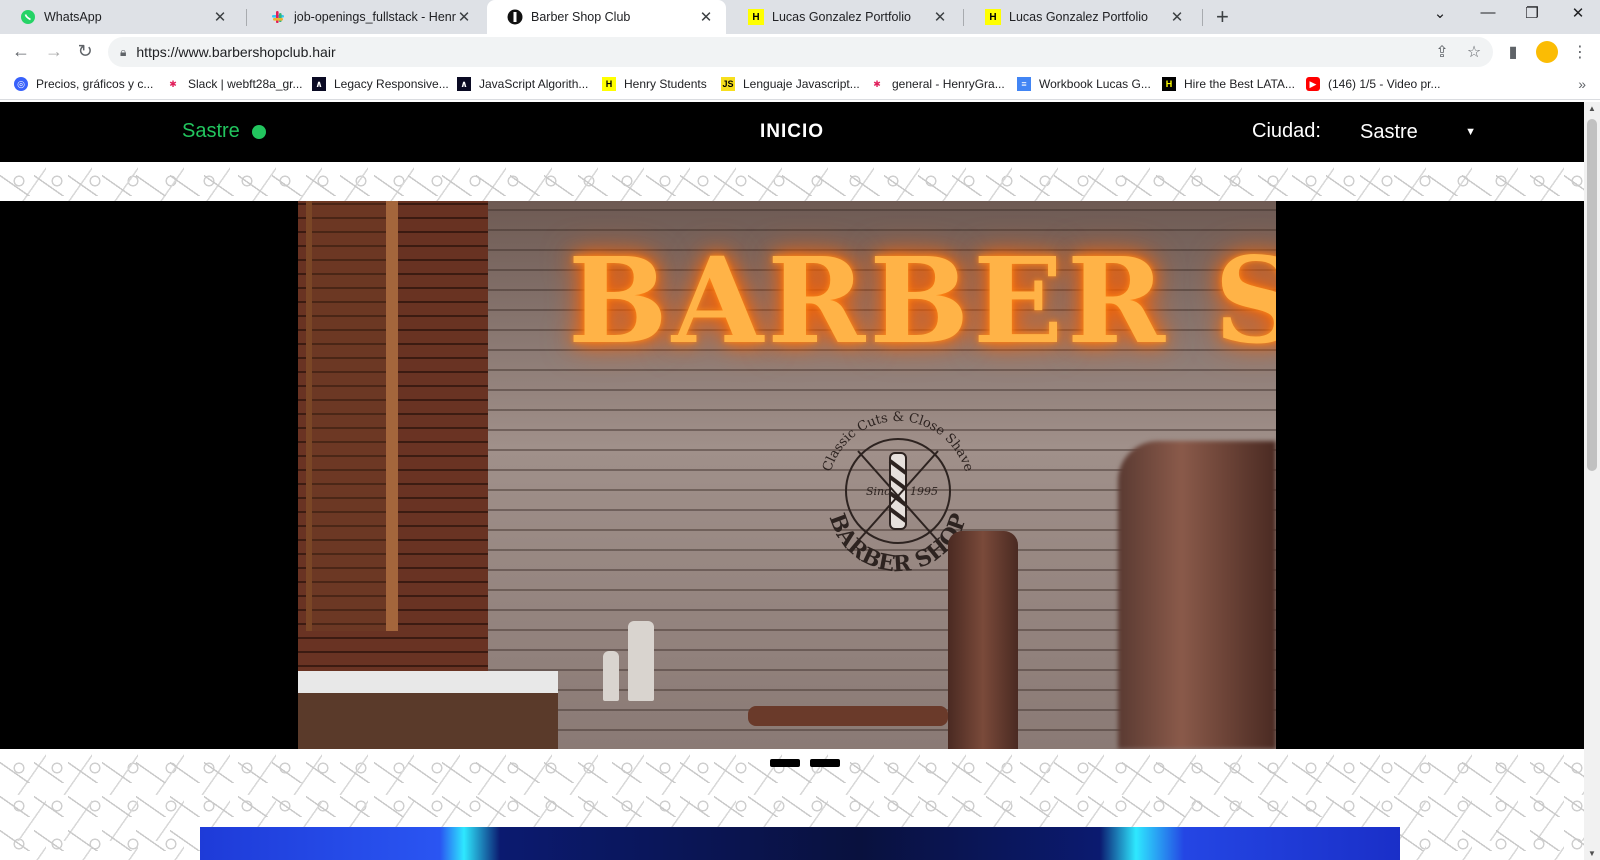 Image resolution: width=1600 pixels, height=860 pixels. What do you see at coordinates (1582, 84) in the screenshot?
I see `more-bookmarks-icon: »` at bounding box center [1582, 84].